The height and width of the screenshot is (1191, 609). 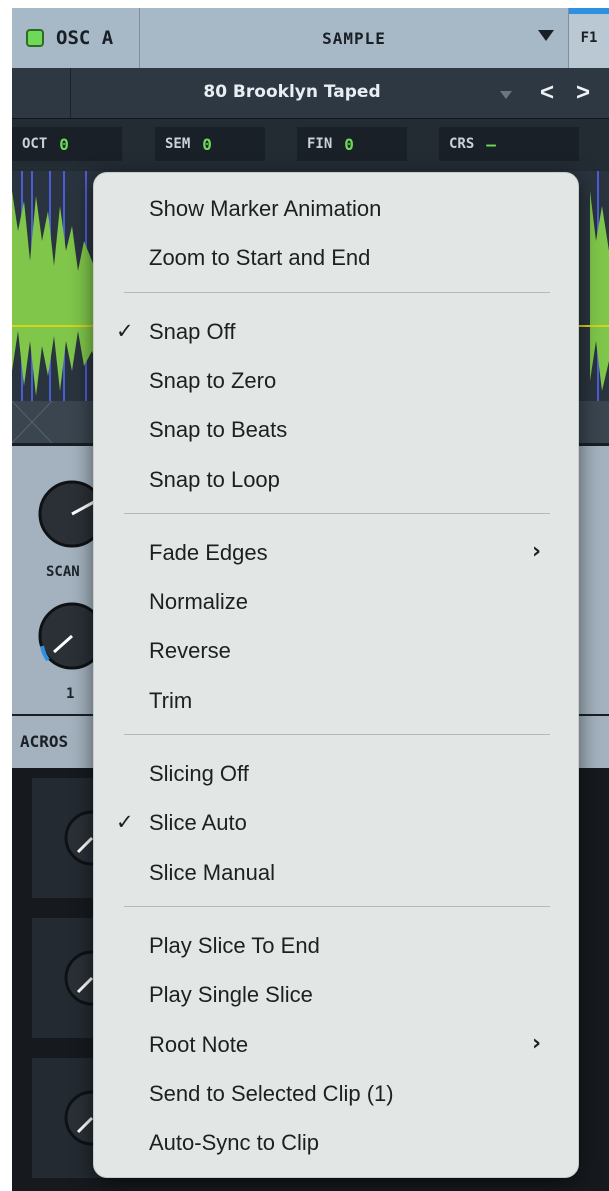 I want to click on menu-item-label: Fade Edges, so click(x=208, y=552).